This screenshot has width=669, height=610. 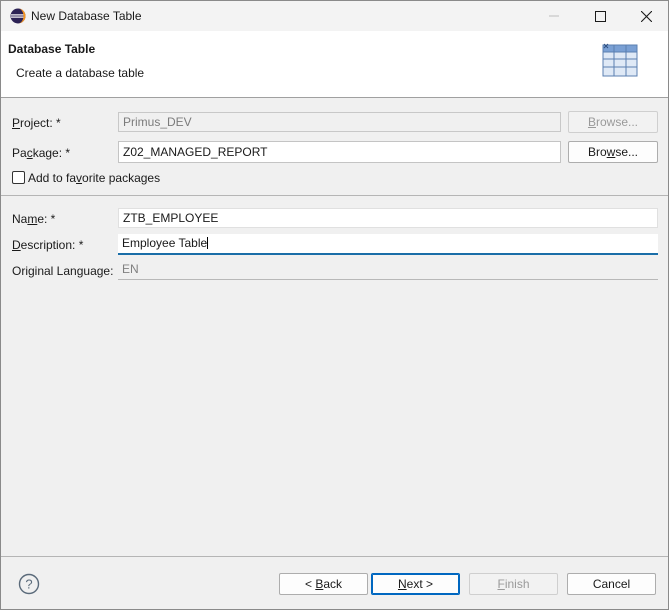 What do you see at coordinates (339, 122) in the screenshot?
I see `project-field: Primus_DEV` at bounding box center [339, 122].